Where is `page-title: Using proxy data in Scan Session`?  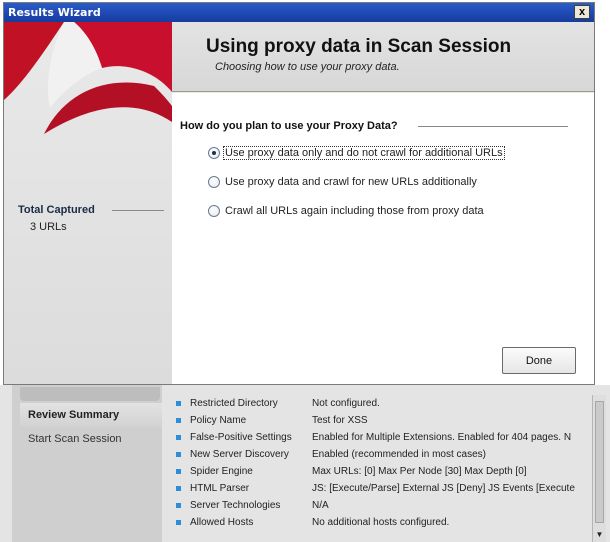
page-title: Using proxy data in Scan Session is located at coordinates (359, 46).